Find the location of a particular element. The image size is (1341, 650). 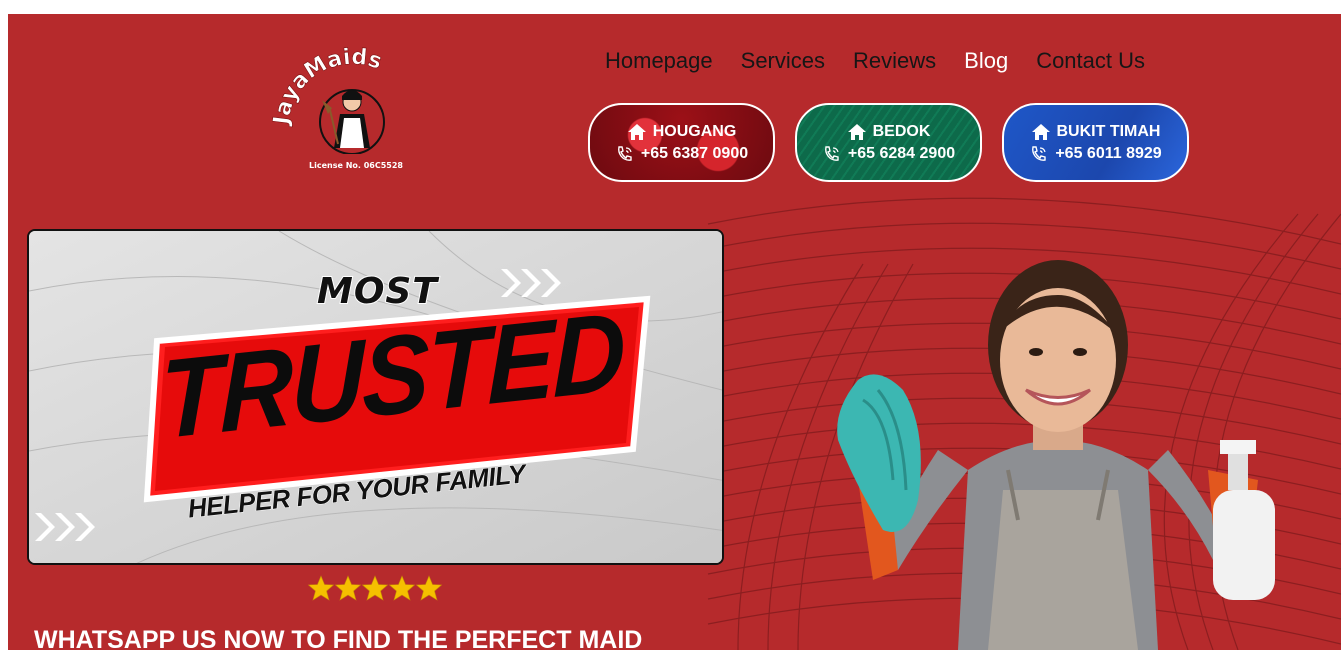

branch-button-bedok: BEDOK +65 6284 2900 is located at coordinates (888, 142).